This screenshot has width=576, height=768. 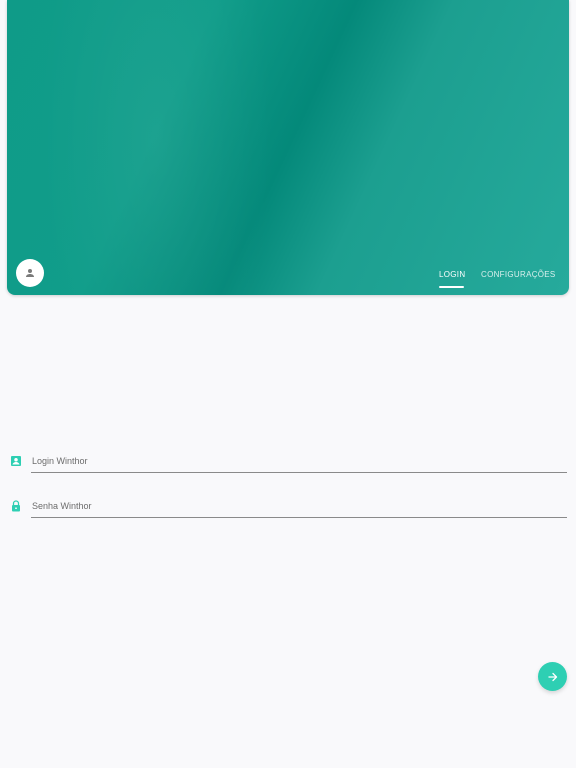 I want to click on password-field, so click(x=288, y=510).